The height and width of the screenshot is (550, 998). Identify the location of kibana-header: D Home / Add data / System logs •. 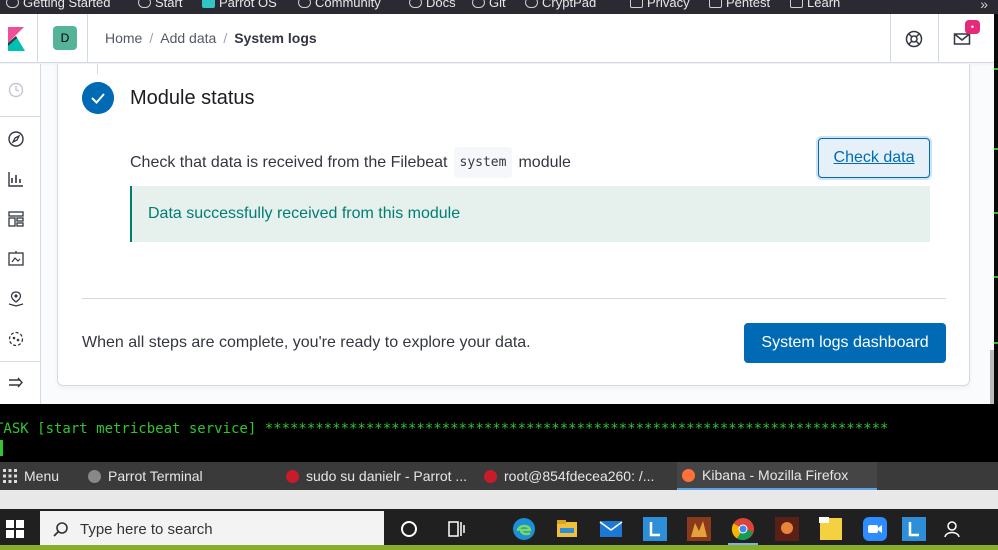
(497, 38).